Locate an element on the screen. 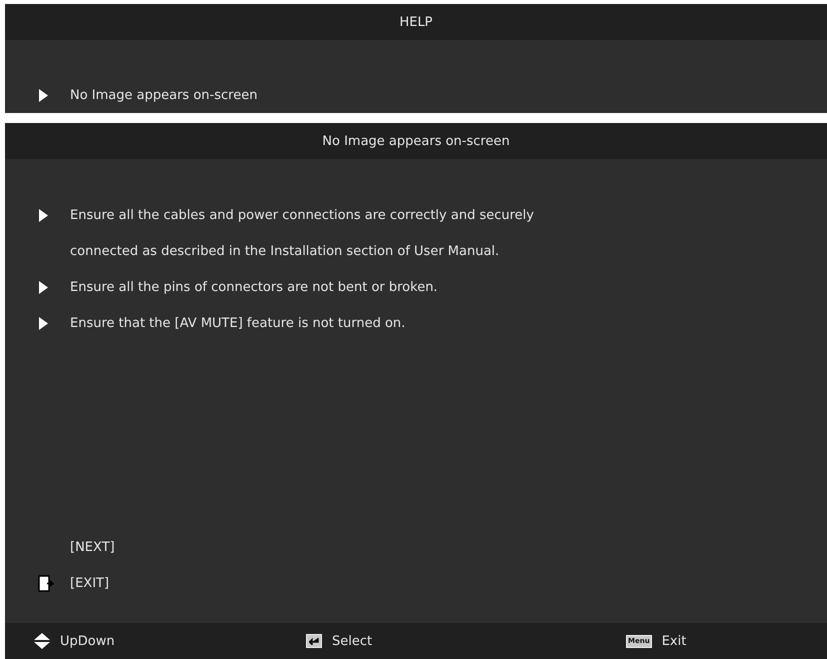  menu-option: [EXIT] is located at coordinates (90, 583).